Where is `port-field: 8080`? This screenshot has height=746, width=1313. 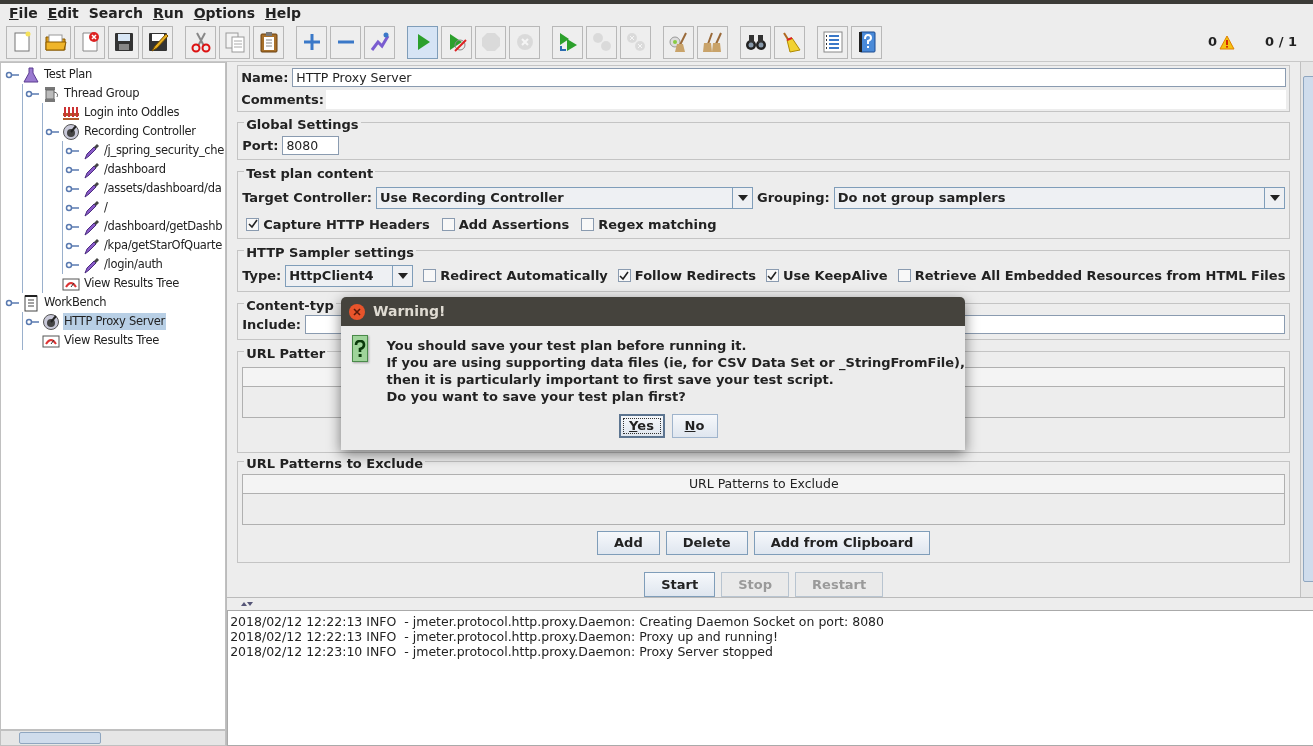 port-field: 8080 is located at coordinates (311, 145).